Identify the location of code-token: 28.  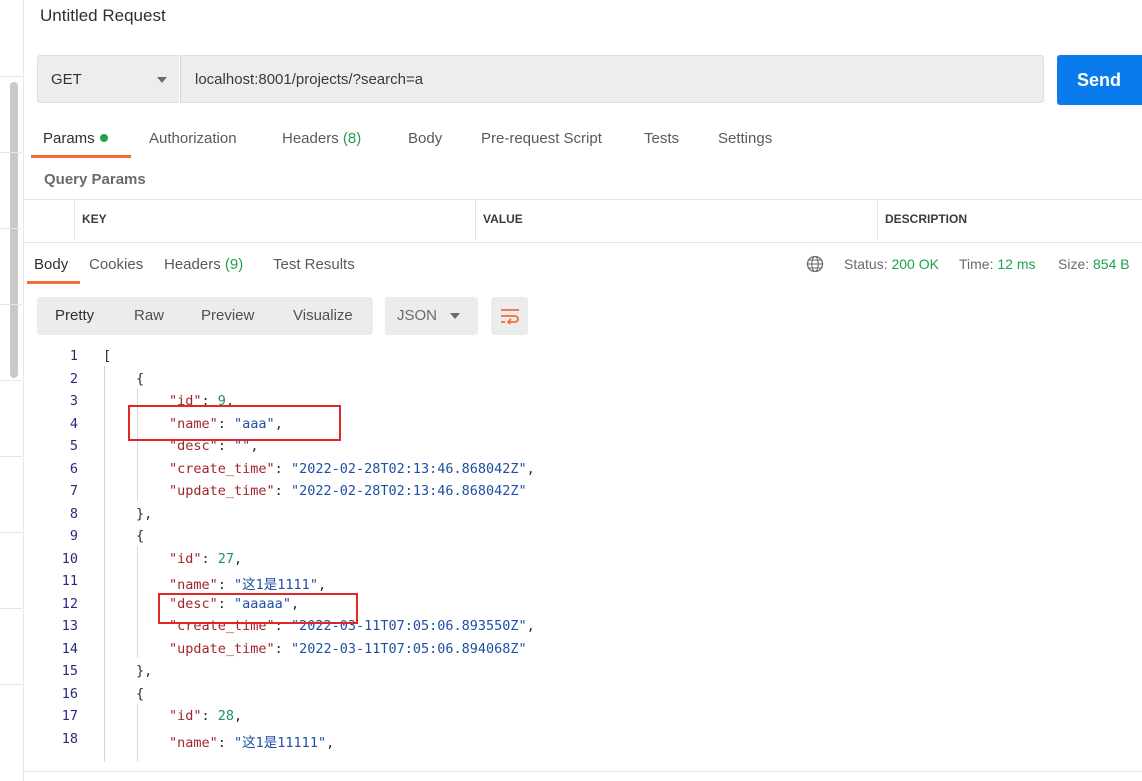
(226, 716).